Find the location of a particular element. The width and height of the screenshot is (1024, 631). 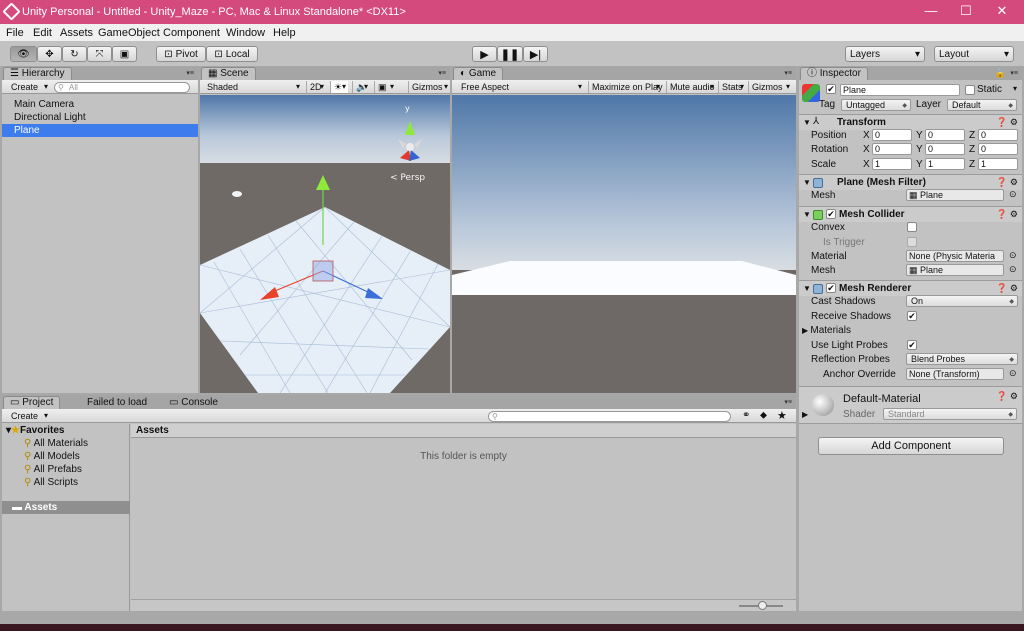

rotate-tool-button: ↻ is located at coordinates (74, 54).